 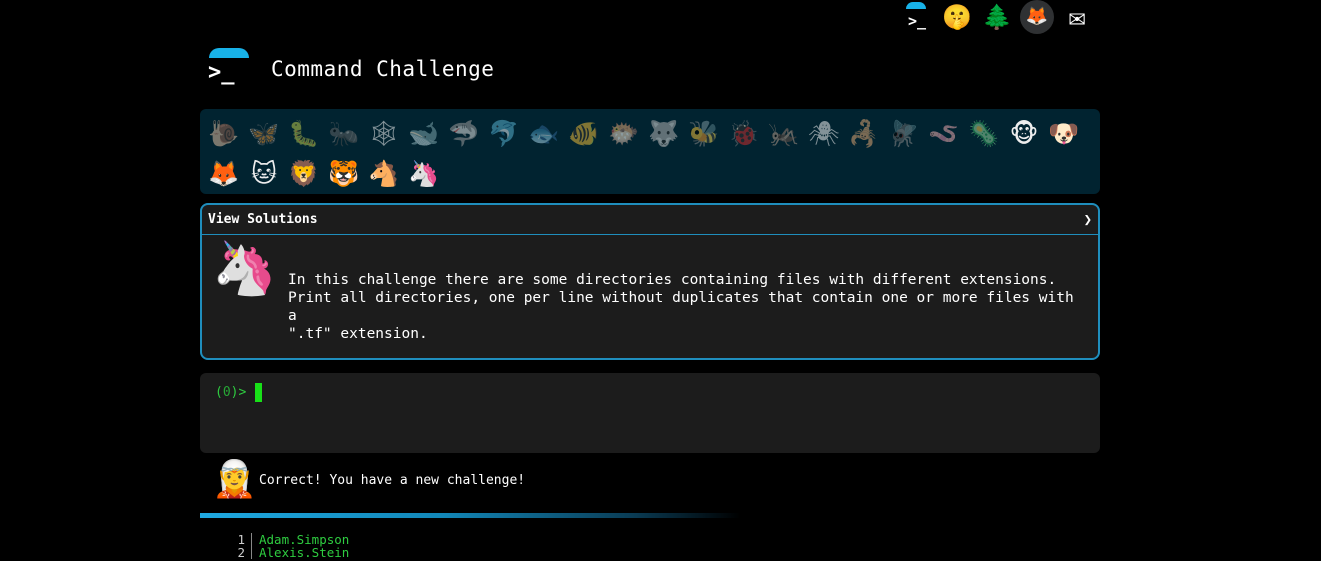 What do you see at coordinates (219, 392) in the screenshot?
I see `prompt-open: (` at bounding box center [219, 392].